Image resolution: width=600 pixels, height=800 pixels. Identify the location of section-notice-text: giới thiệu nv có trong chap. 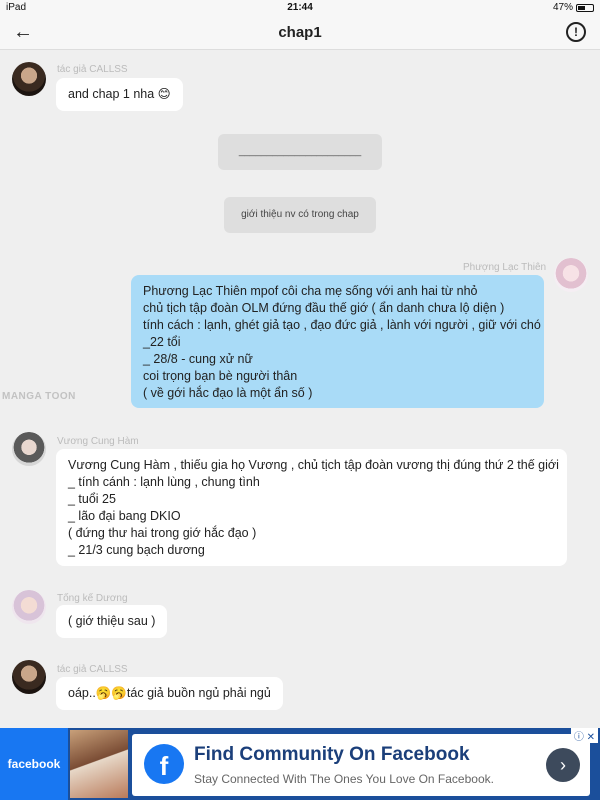
(300, 214).